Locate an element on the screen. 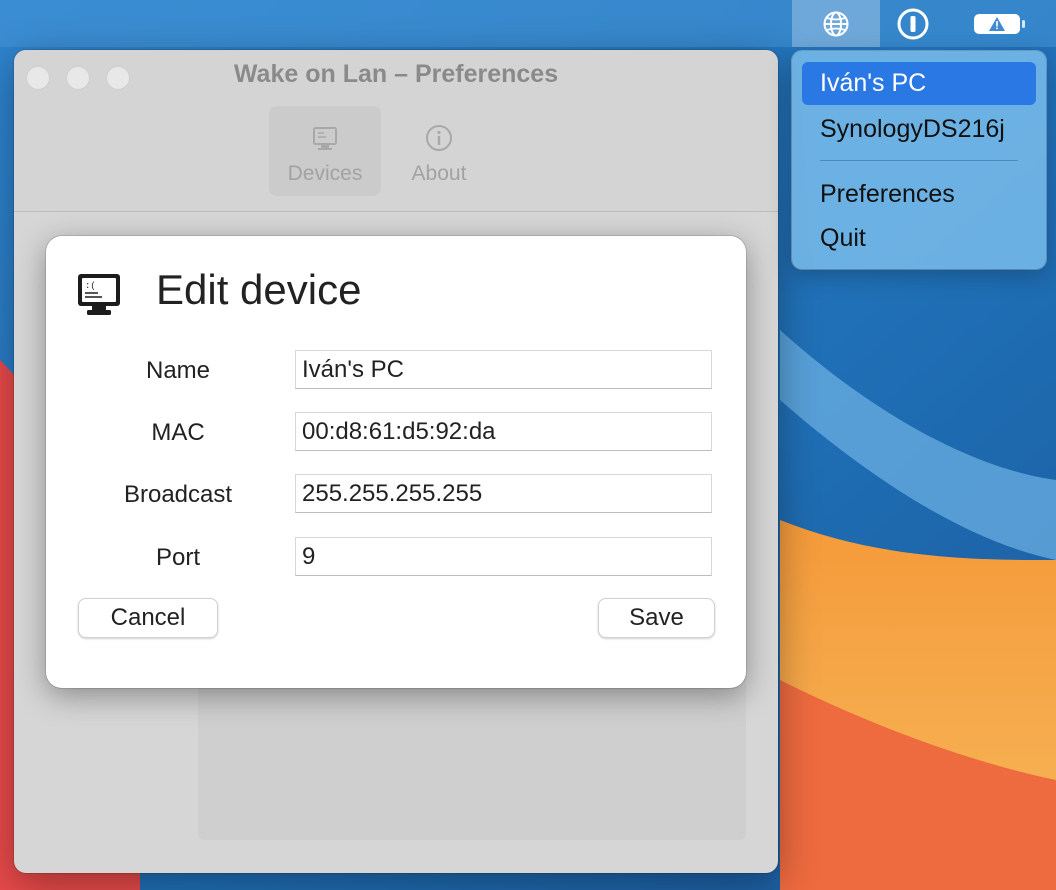 This screenshot has width=1056, height=890. devices-list-panel is located at coordinates (472, 755).